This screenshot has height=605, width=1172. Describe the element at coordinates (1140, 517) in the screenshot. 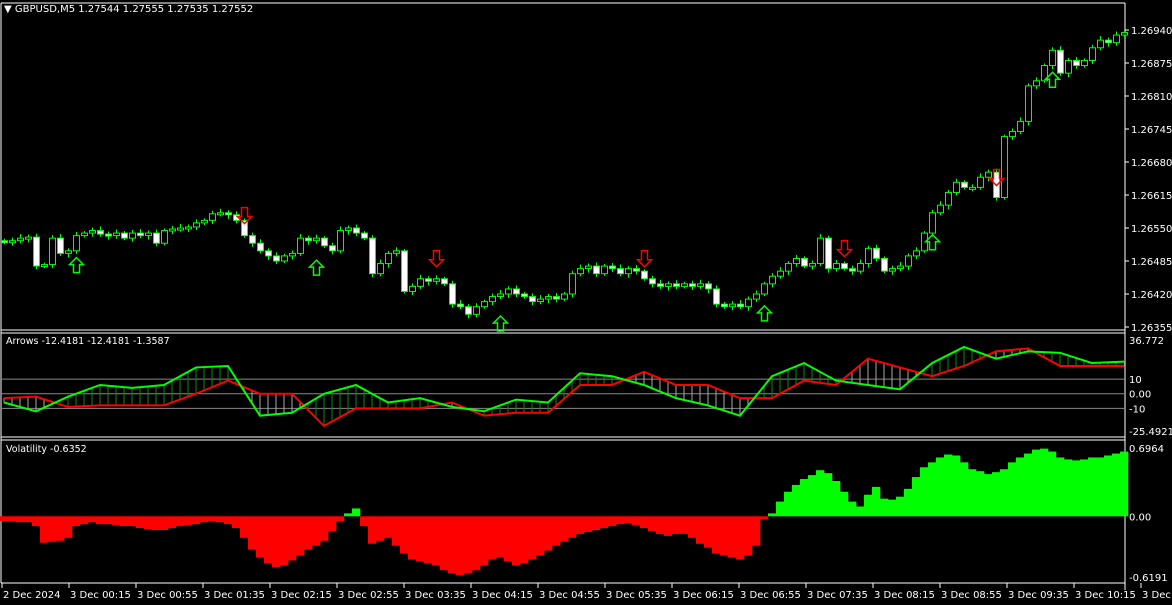

I see `volatility-axis-label: 0.00` at that location.